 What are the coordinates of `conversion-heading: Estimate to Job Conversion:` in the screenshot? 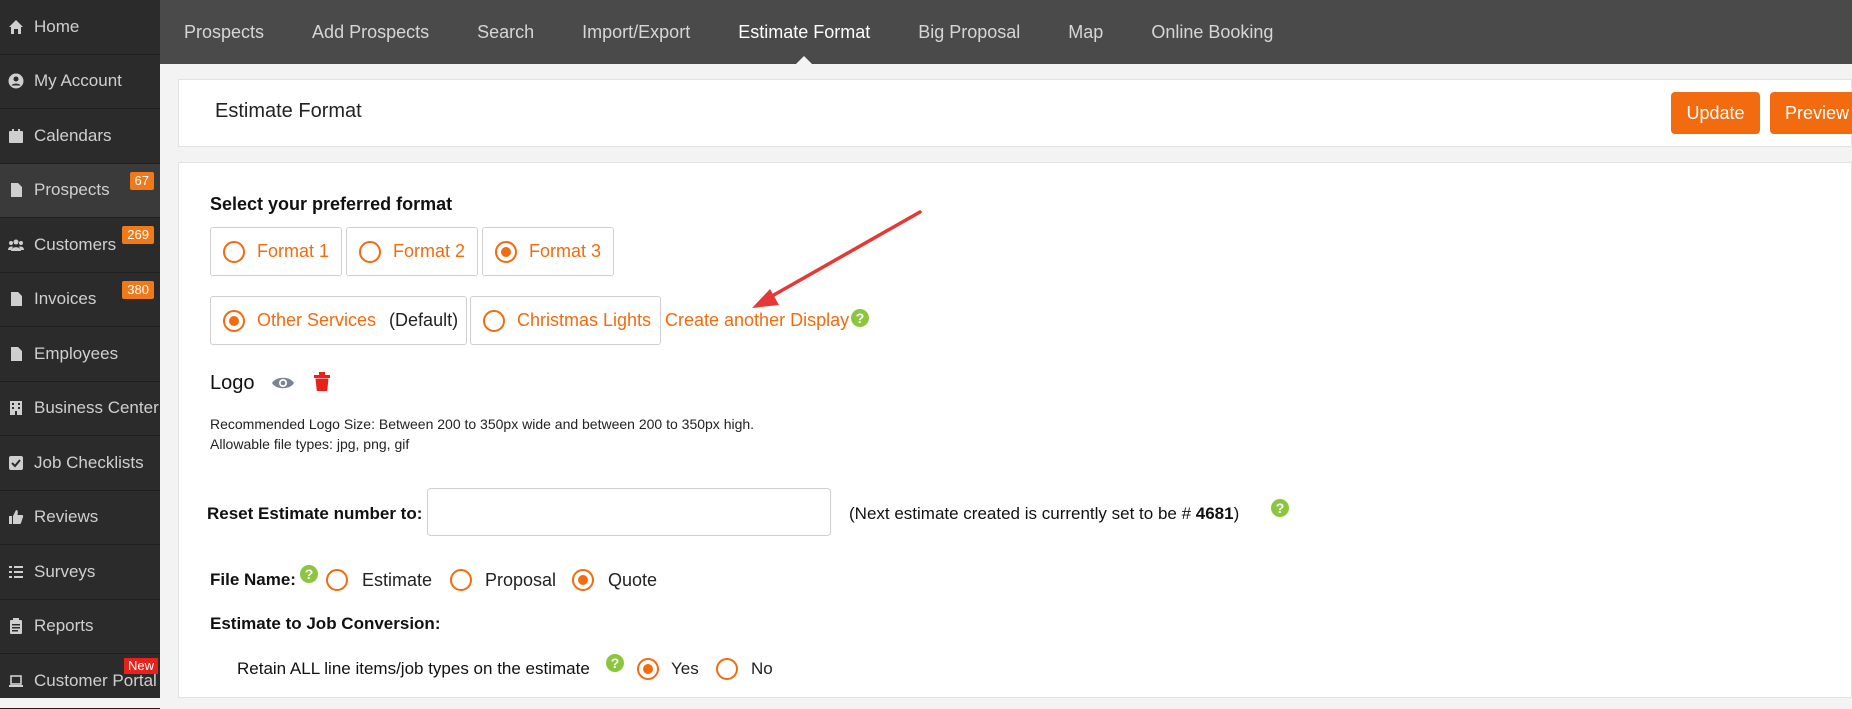 It's located at (325, 623).